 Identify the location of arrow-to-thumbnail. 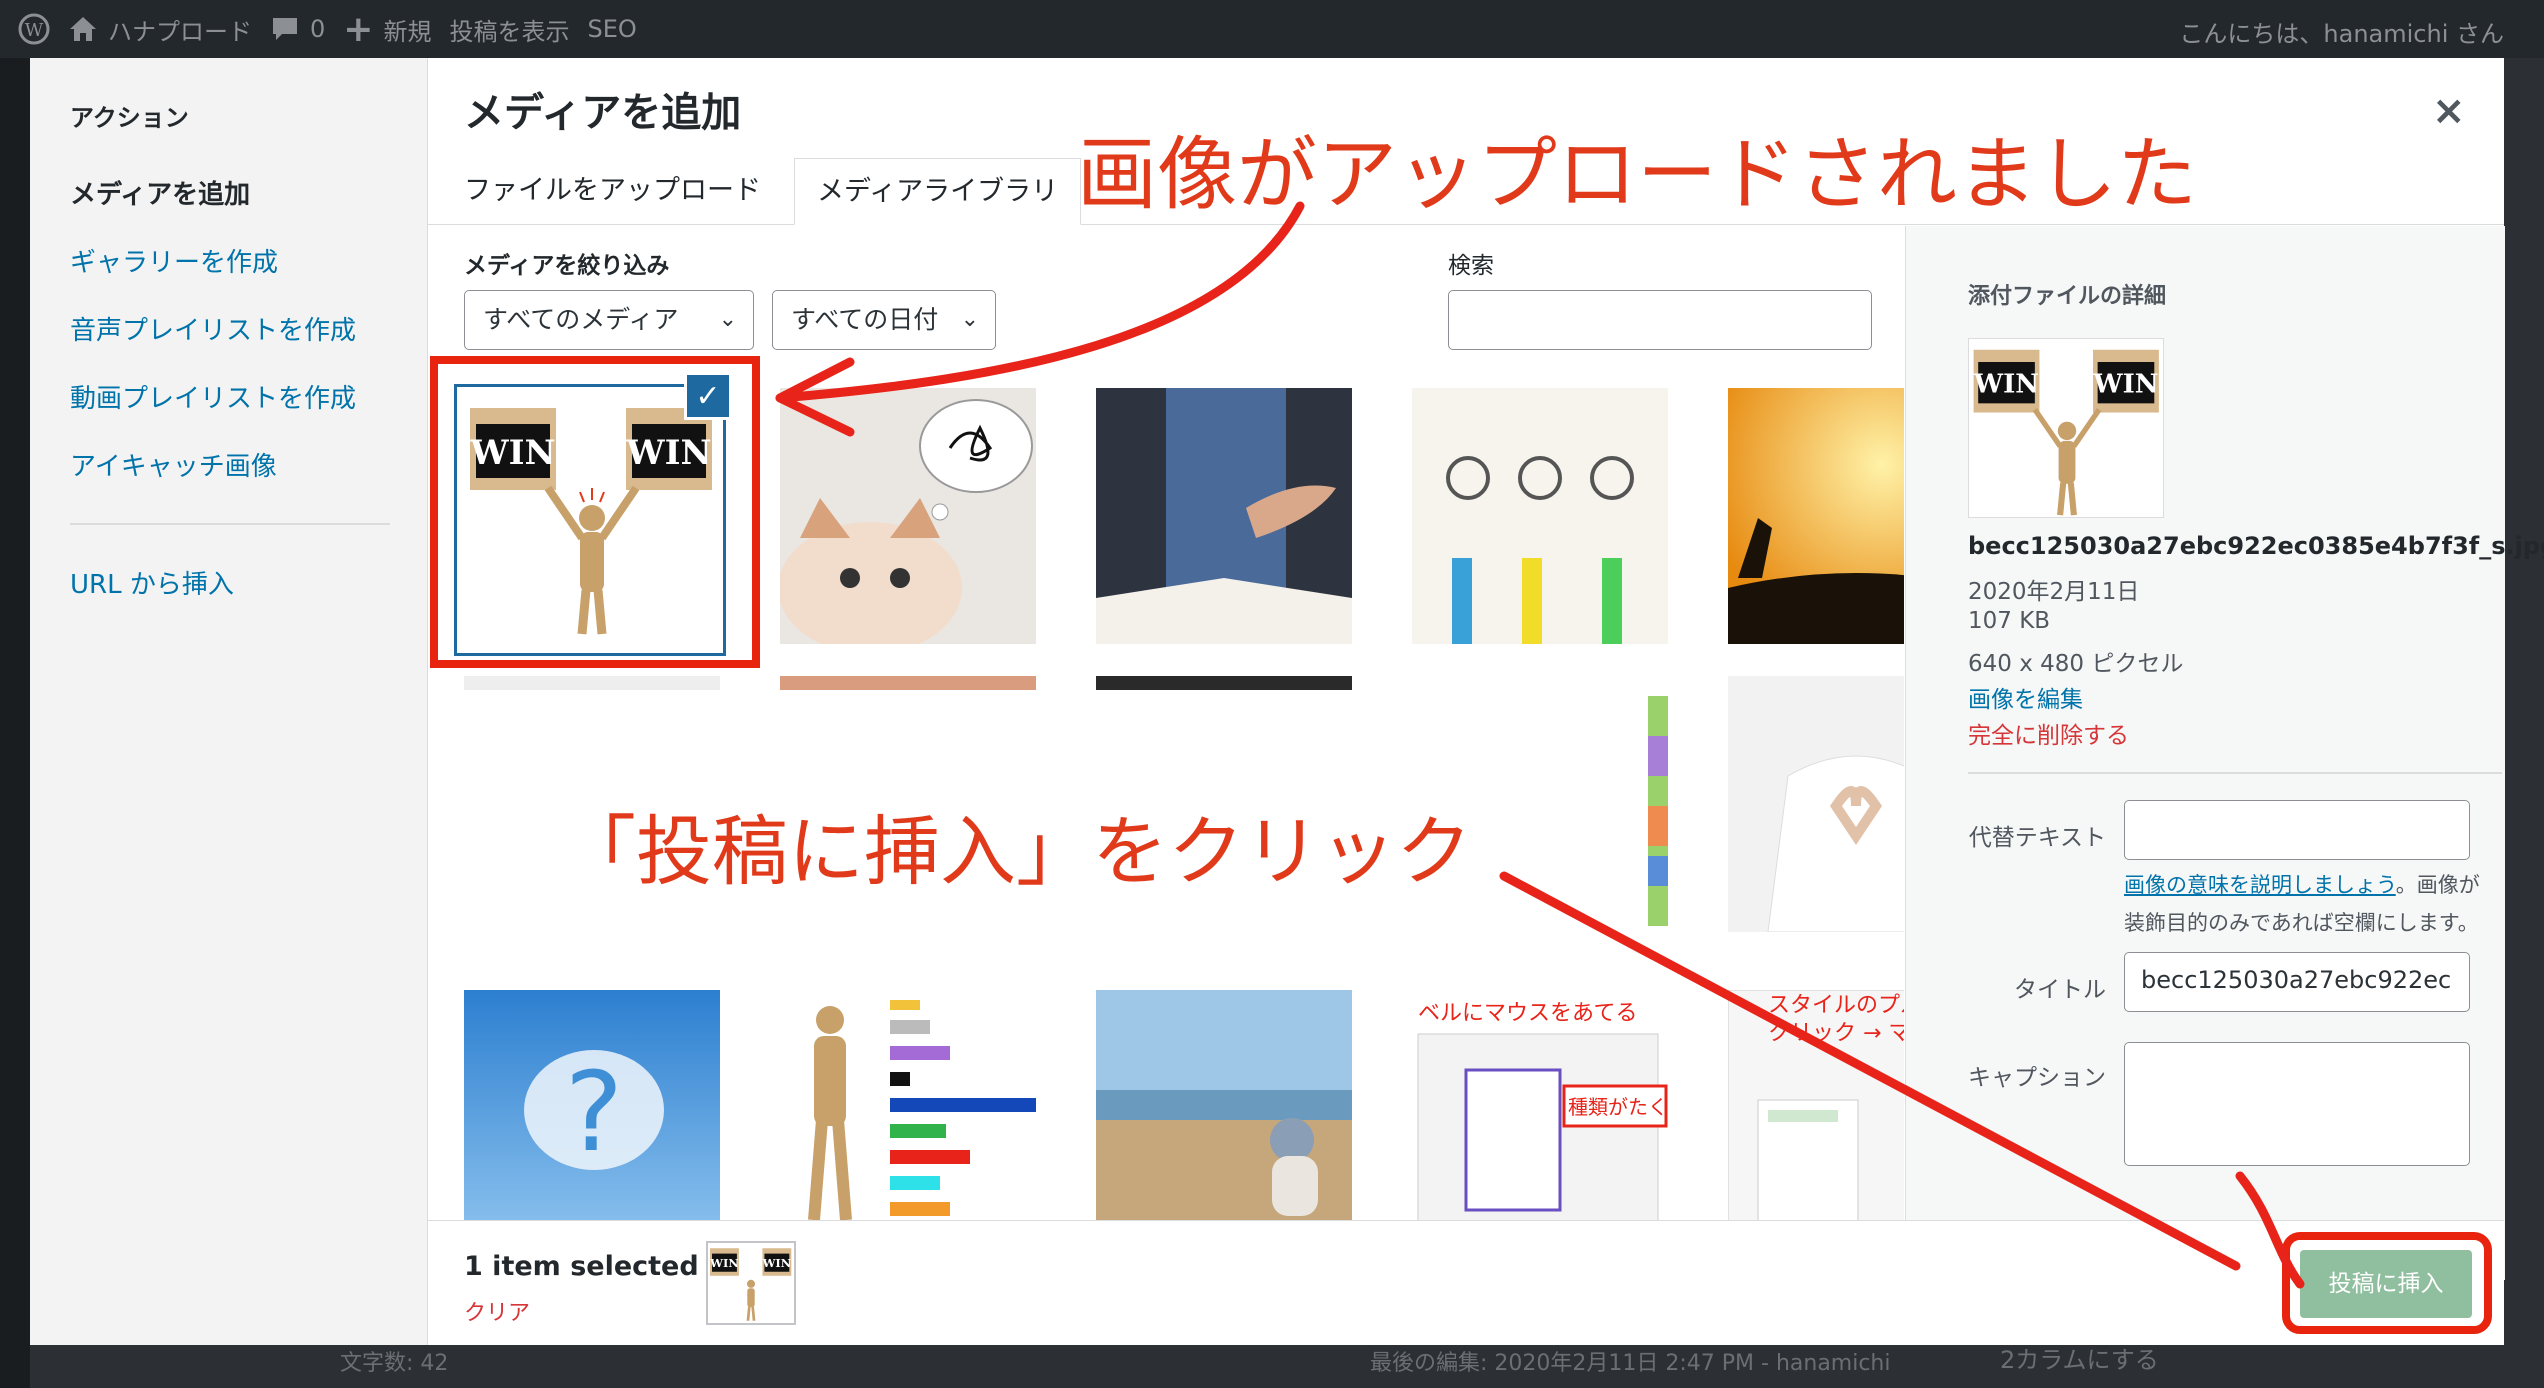
(1040, 302).